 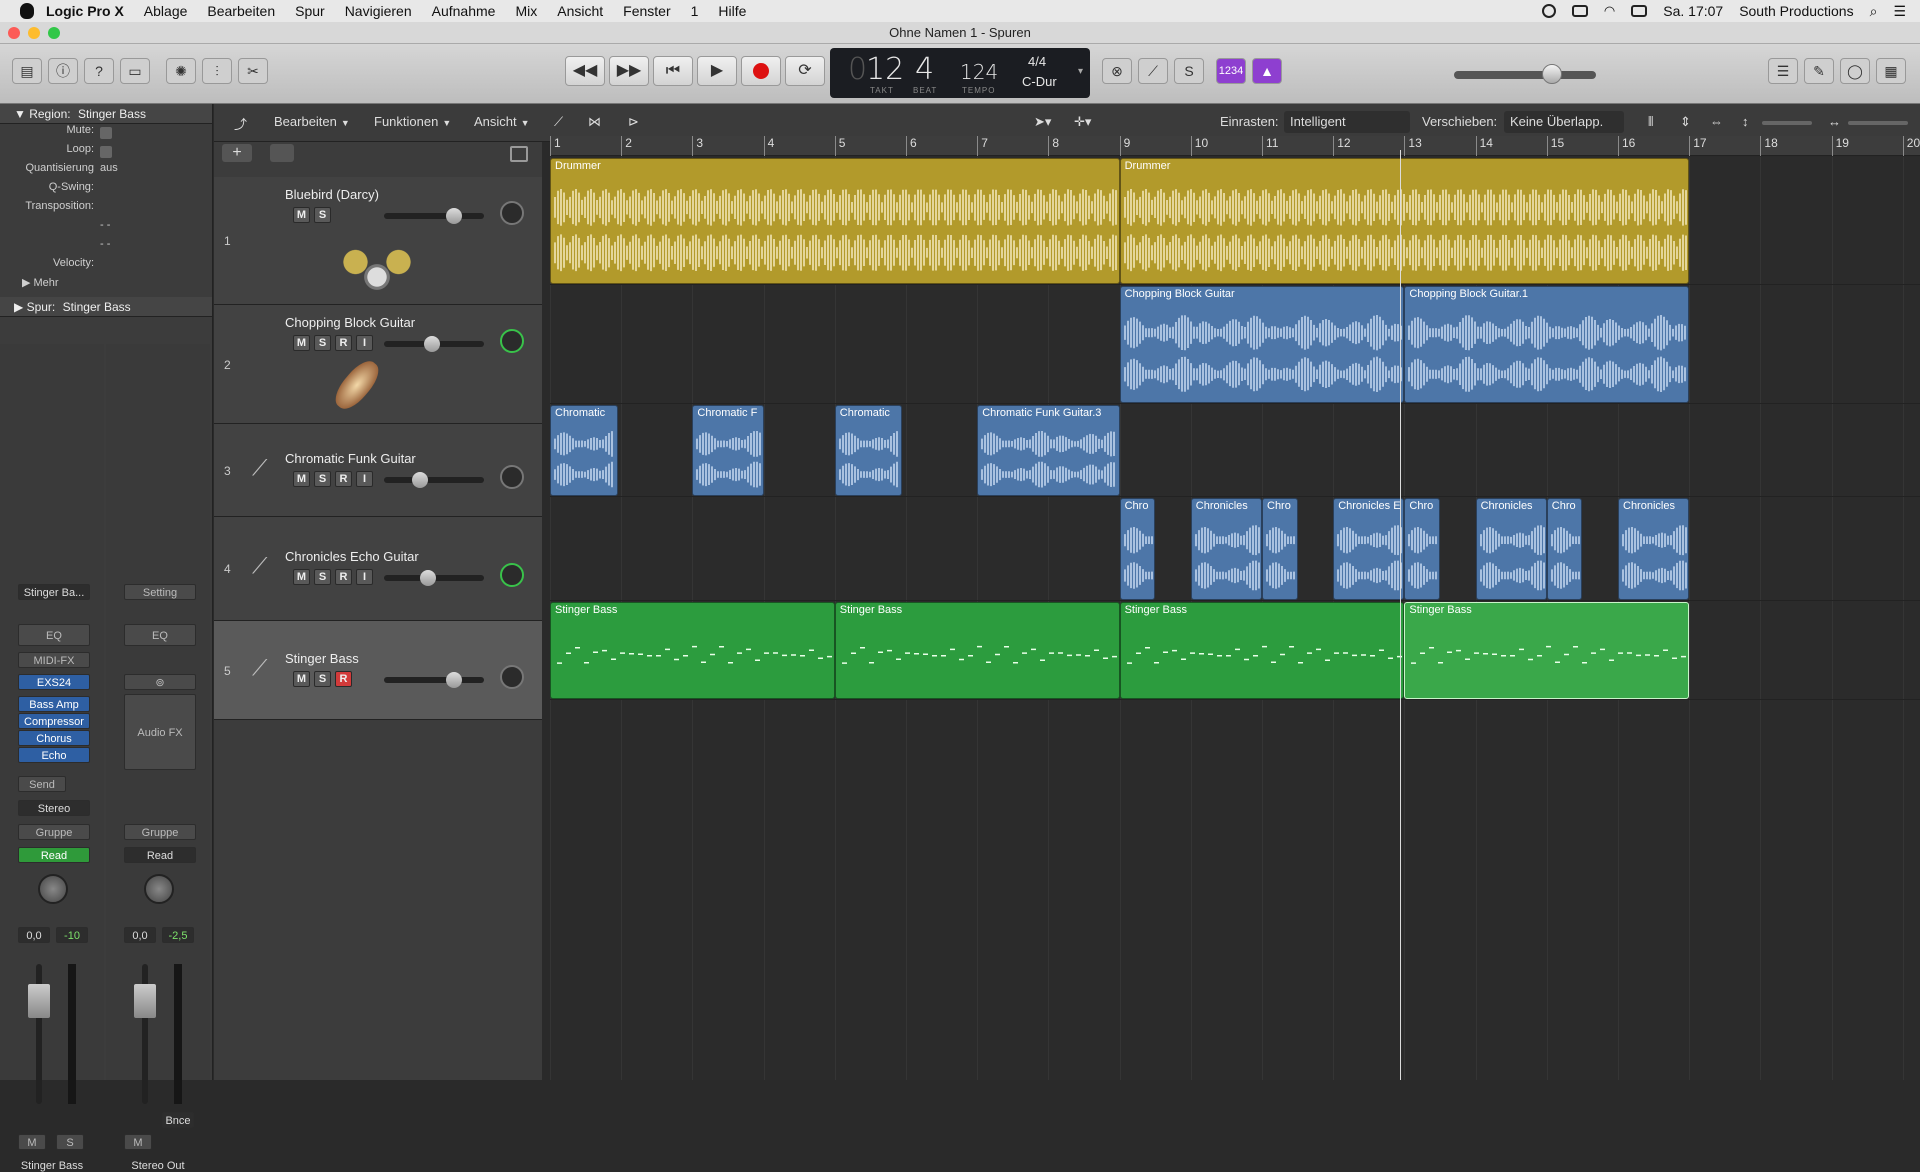 What do you see at coordinates (868, 450) in the screenshot?
I see `audio-region: Chromatic` at bounding box center [868, 450].